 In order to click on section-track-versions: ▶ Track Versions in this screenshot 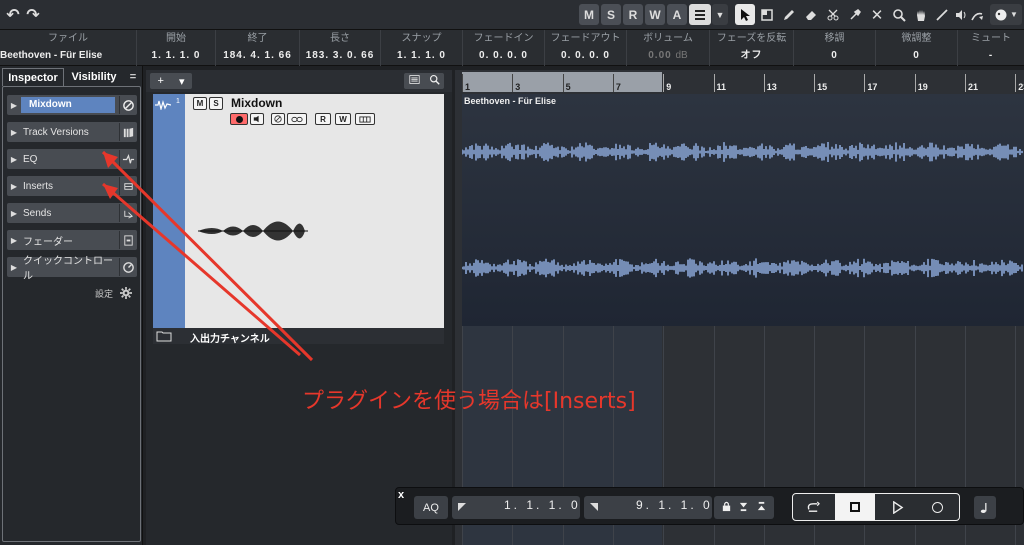, I will do `click(72, 132)`.